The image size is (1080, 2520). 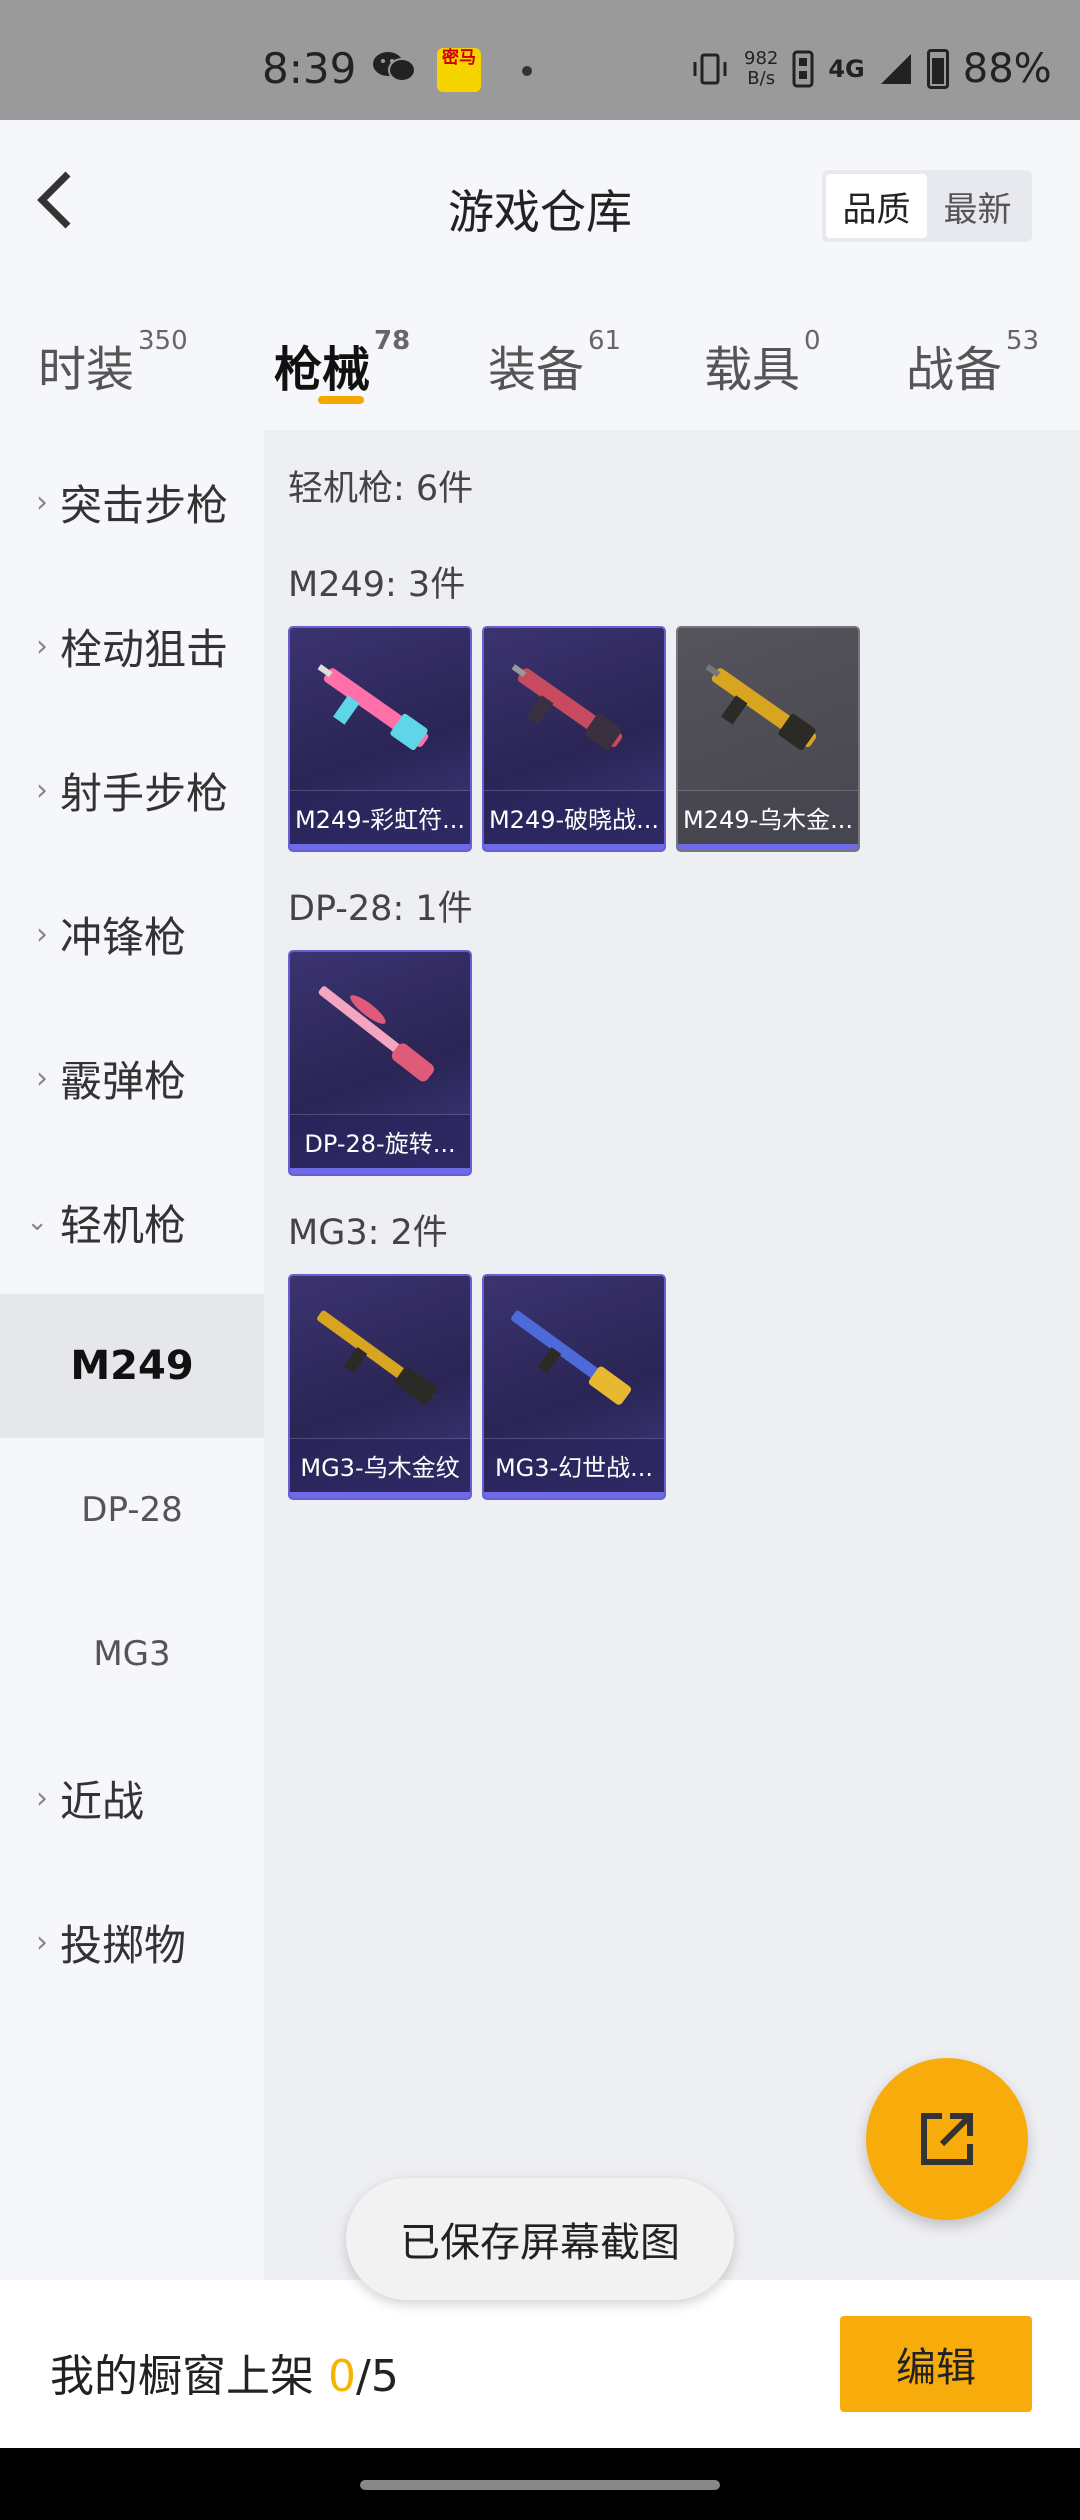 What do you see at coordinates (132, 1510) in the screenshot?
I see `sidebar-sub-dp28: DP-28` at bounding box center [132, 1510].